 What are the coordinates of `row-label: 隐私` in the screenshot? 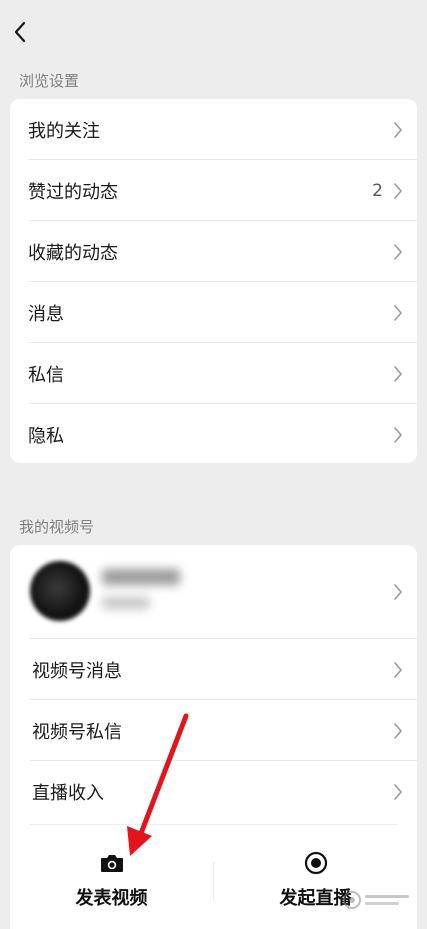 It's located at (46, 436).